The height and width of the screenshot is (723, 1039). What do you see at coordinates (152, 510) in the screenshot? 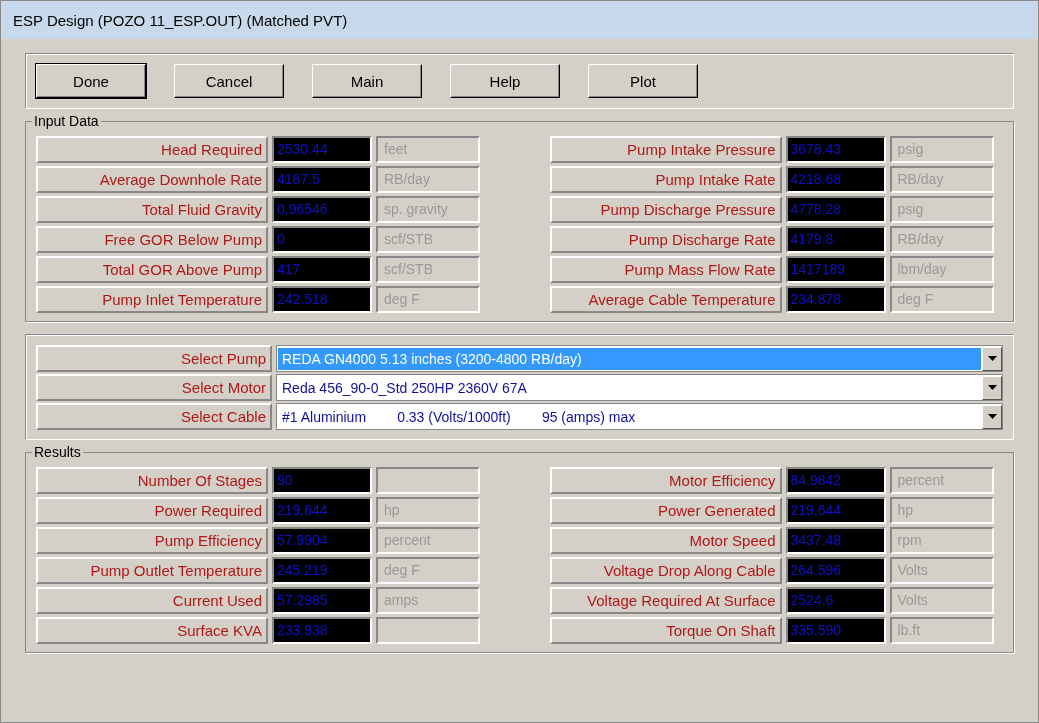
I see `field-label: Power Required` at bounding box center [152, 510].